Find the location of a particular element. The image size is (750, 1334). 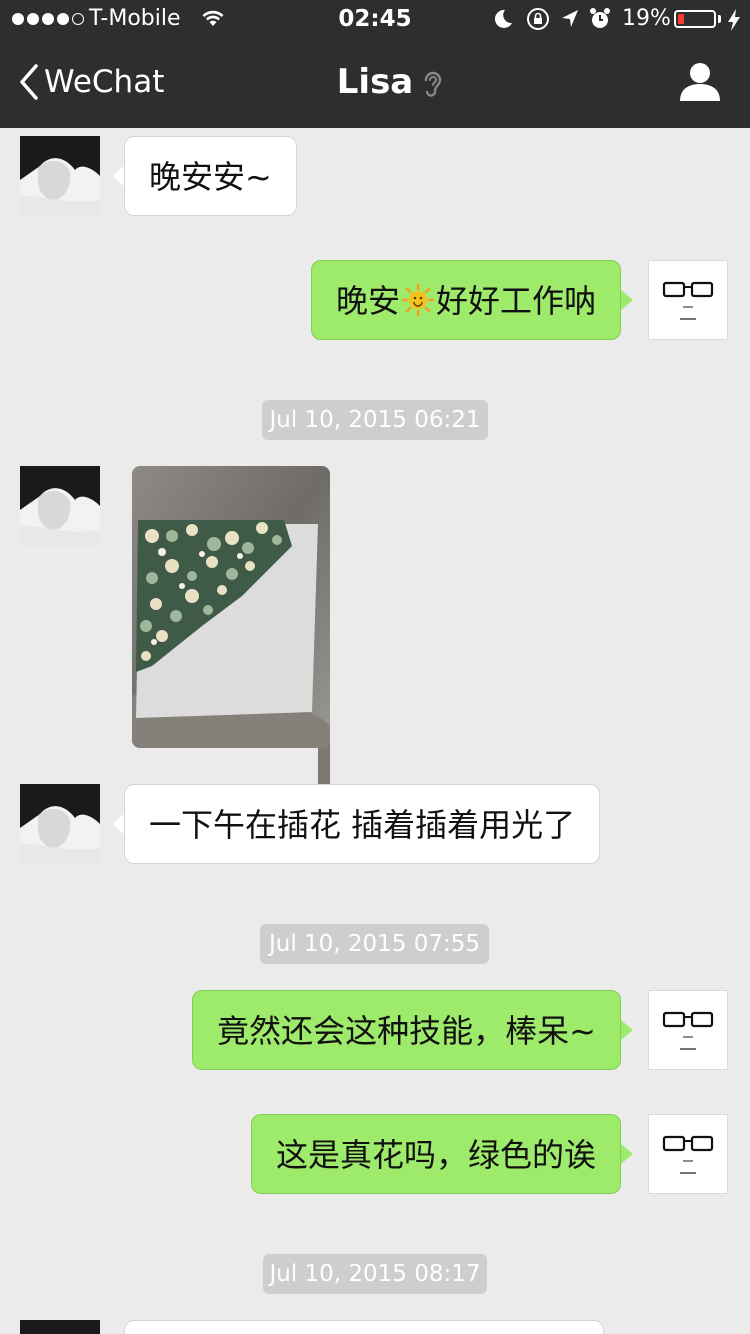

message-bubble: 这是真花吗，绿色的诶 is located at coordinates (435, 1154).